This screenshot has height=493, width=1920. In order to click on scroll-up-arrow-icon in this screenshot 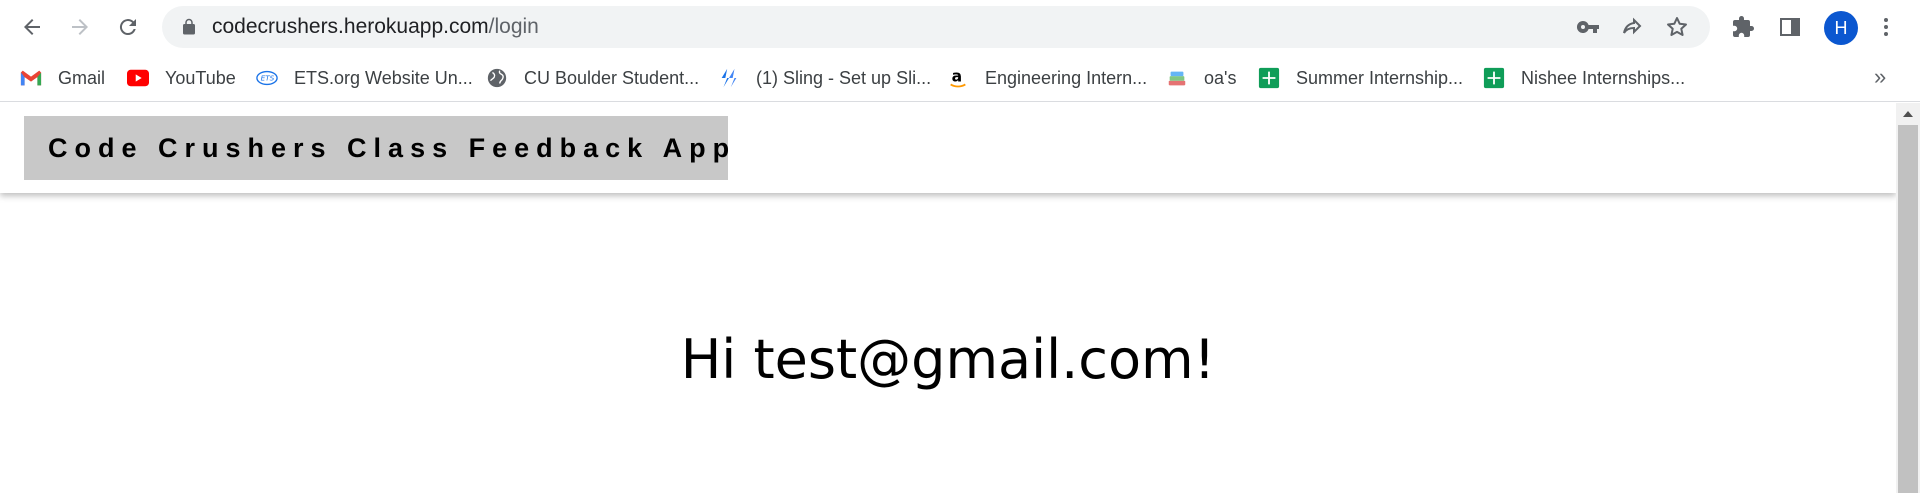, I will do `click(1908, 114)`.